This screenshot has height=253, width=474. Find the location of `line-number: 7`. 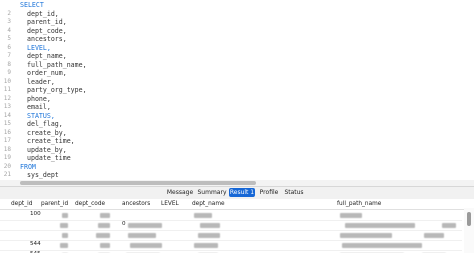

line-number: 7 is located at coordinates (9, 55).